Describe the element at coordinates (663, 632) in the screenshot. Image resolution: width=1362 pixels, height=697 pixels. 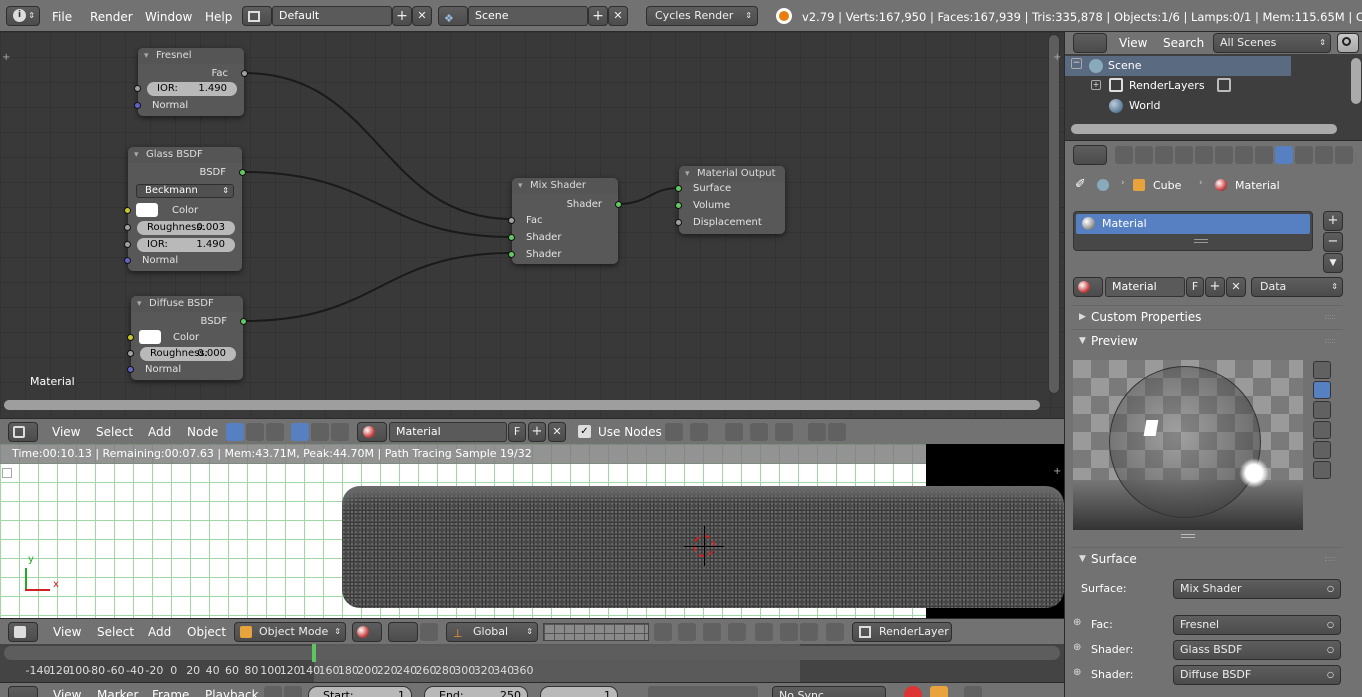
I see `lock-layers-icon` at that location.